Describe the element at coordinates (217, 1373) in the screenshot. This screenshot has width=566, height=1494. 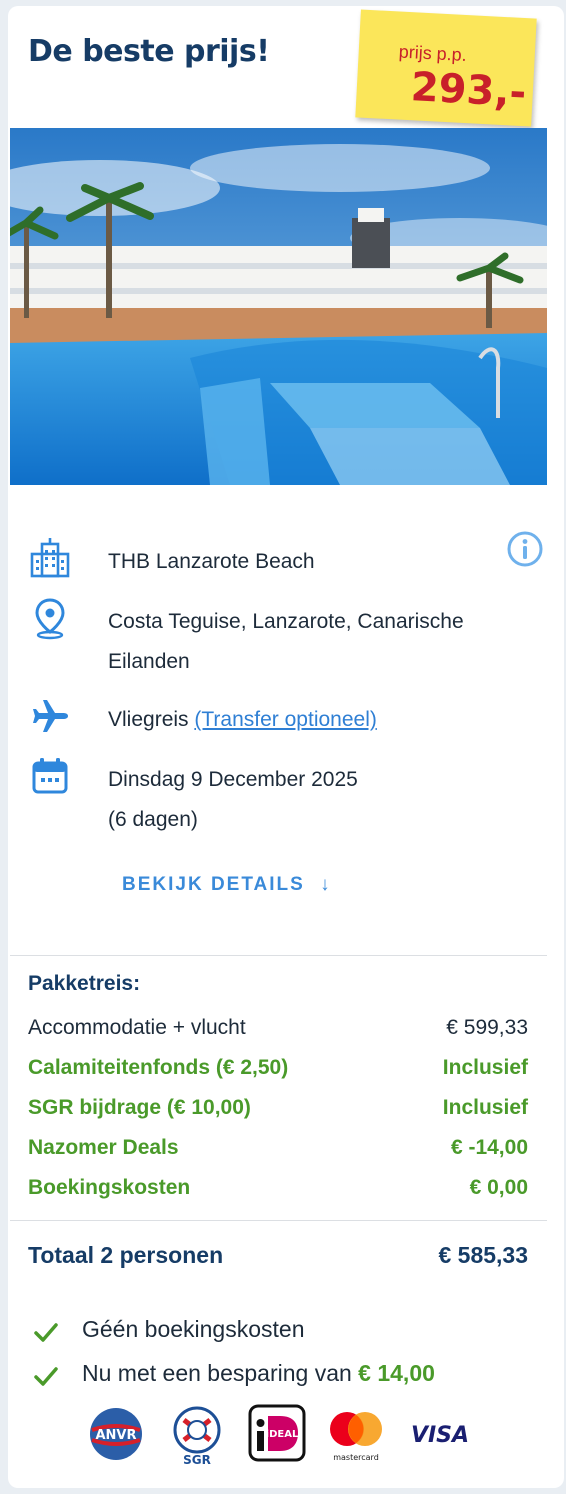
I see `benefit-text: Nu met een besparing van` at that location.